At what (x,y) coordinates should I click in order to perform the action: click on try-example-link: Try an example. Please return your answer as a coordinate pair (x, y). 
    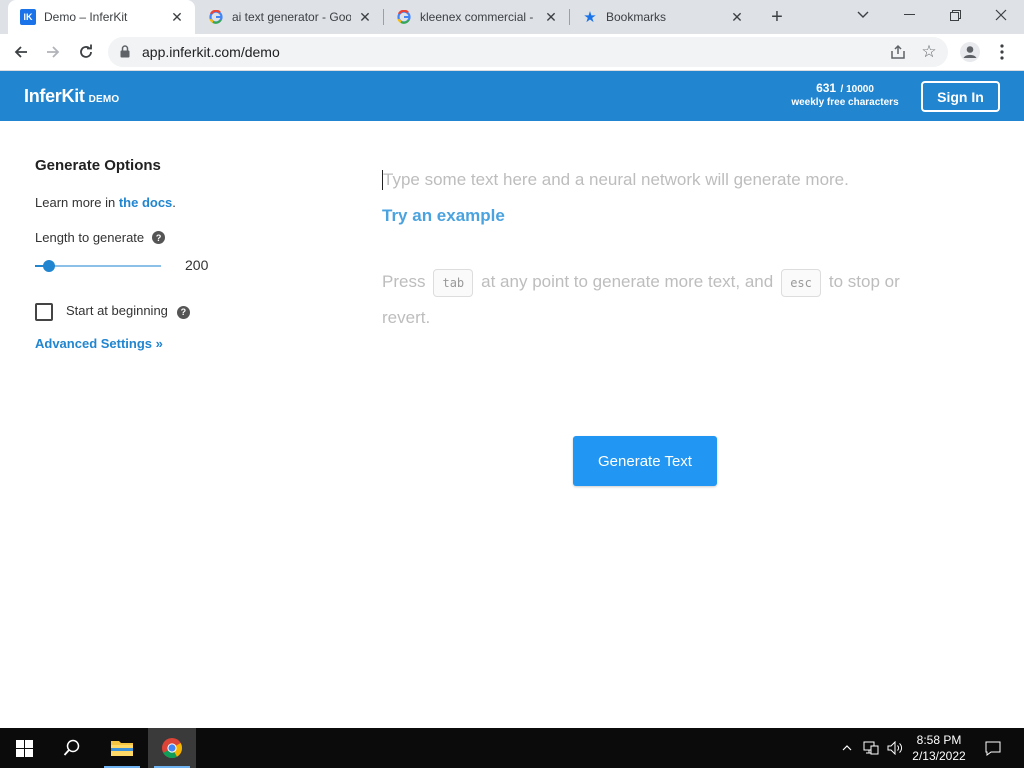
    Looking at the image, I should click on (443, 216).